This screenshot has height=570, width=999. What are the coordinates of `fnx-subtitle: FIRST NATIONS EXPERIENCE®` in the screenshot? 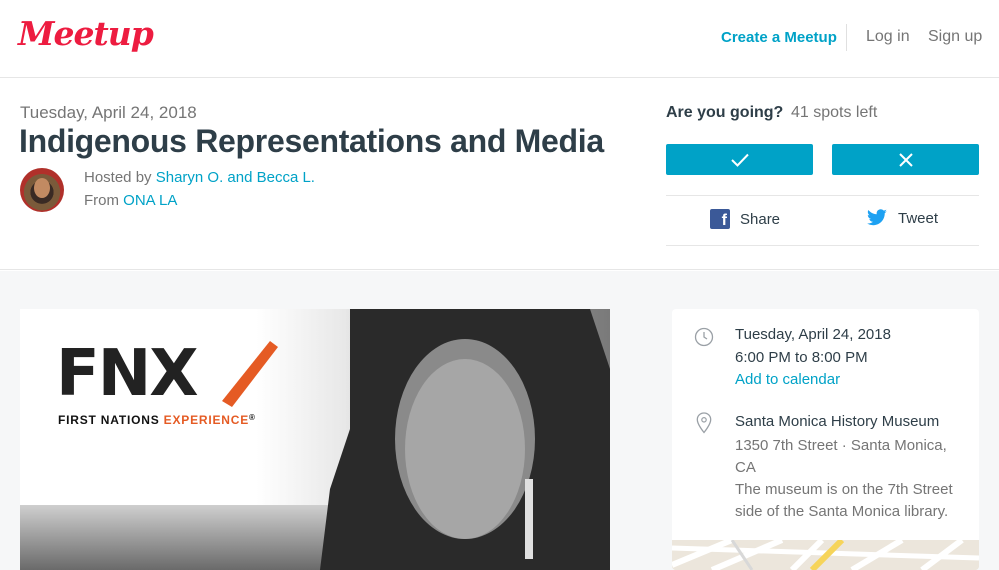 It's located at (157, 420).